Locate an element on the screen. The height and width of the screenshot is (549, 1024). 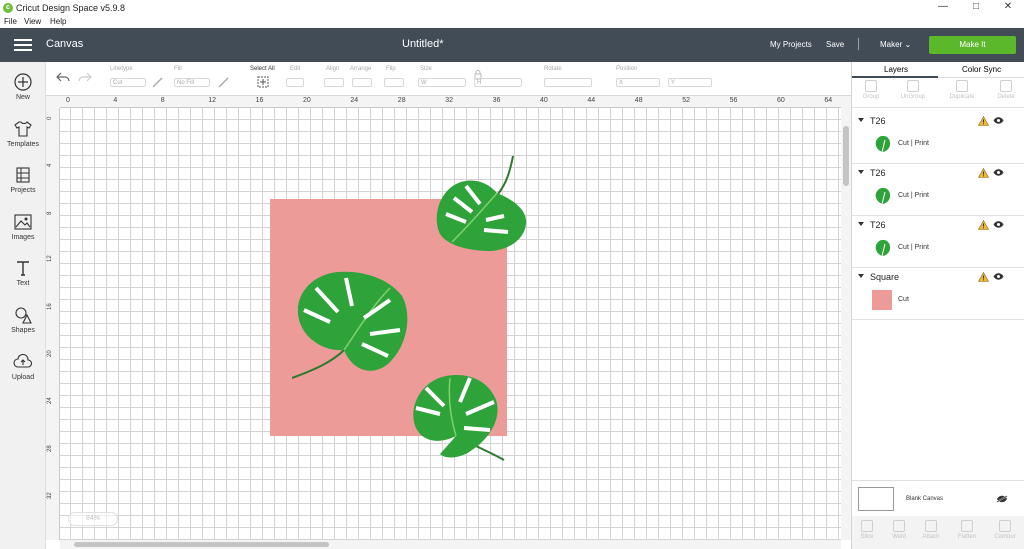
canvas-horizontal-scrollbar is located at coordinates (450, 544).